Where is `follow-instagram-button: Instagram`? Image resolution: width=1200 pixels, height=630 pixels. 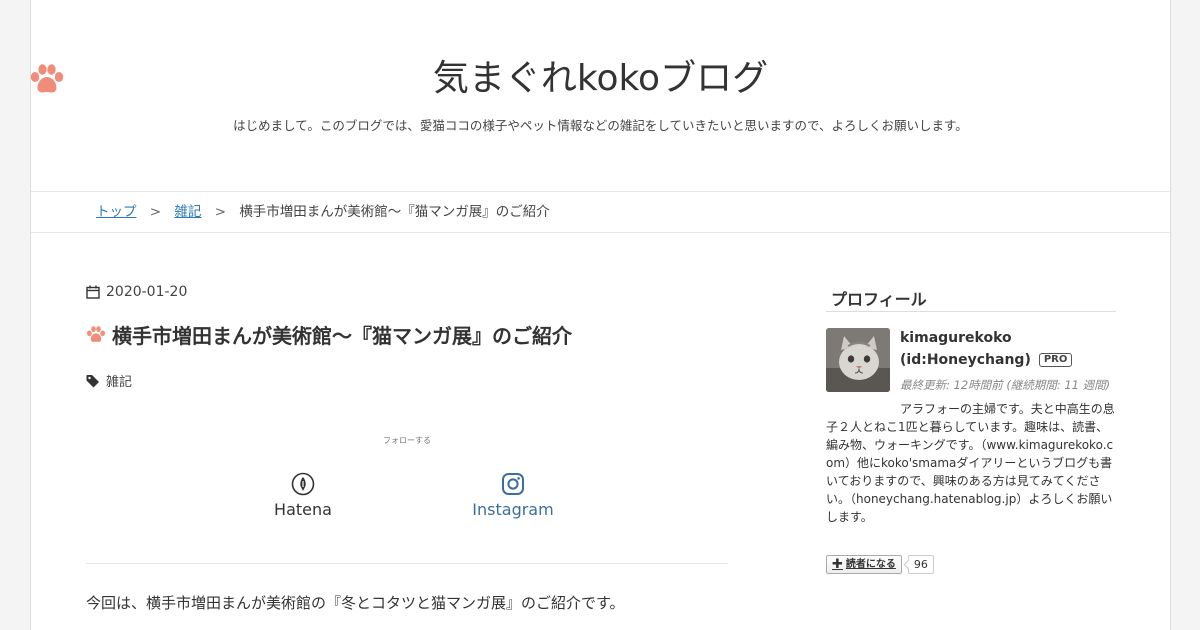 follow-instagram-button: Instagram is located at coordinates (513, 495).